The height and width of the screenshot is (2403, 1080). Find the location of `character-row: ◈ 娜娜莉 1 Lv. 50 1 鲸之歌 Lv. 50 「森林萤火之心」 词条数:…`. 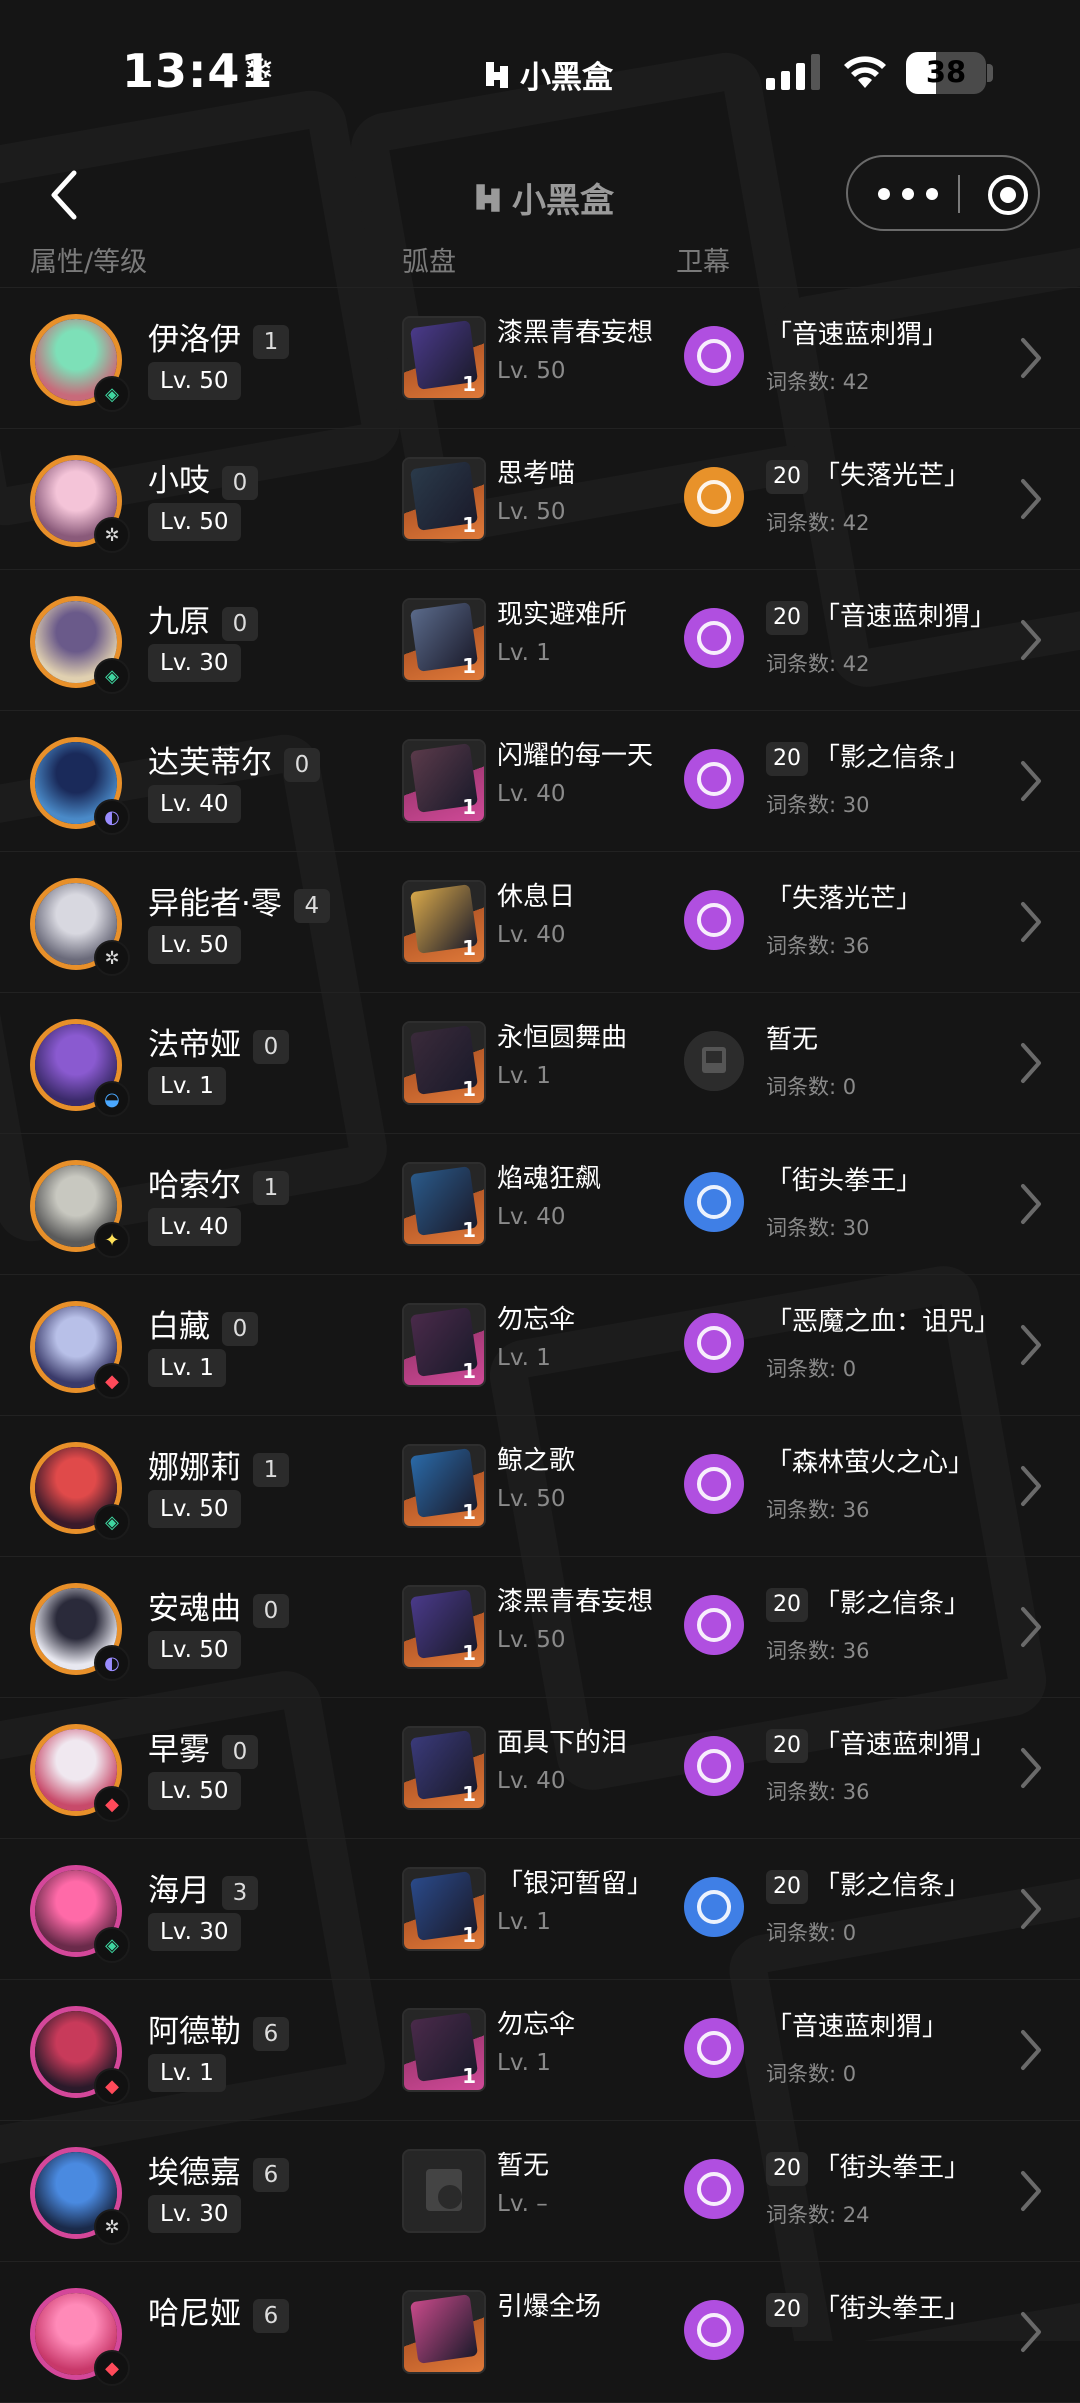

character-row: ◈ 娜娜莉 1 Lv. 50 1 鲸之歌 Lv. 50 「森林萤火之心」 词条数:… is located at coordinates (540, 1486).